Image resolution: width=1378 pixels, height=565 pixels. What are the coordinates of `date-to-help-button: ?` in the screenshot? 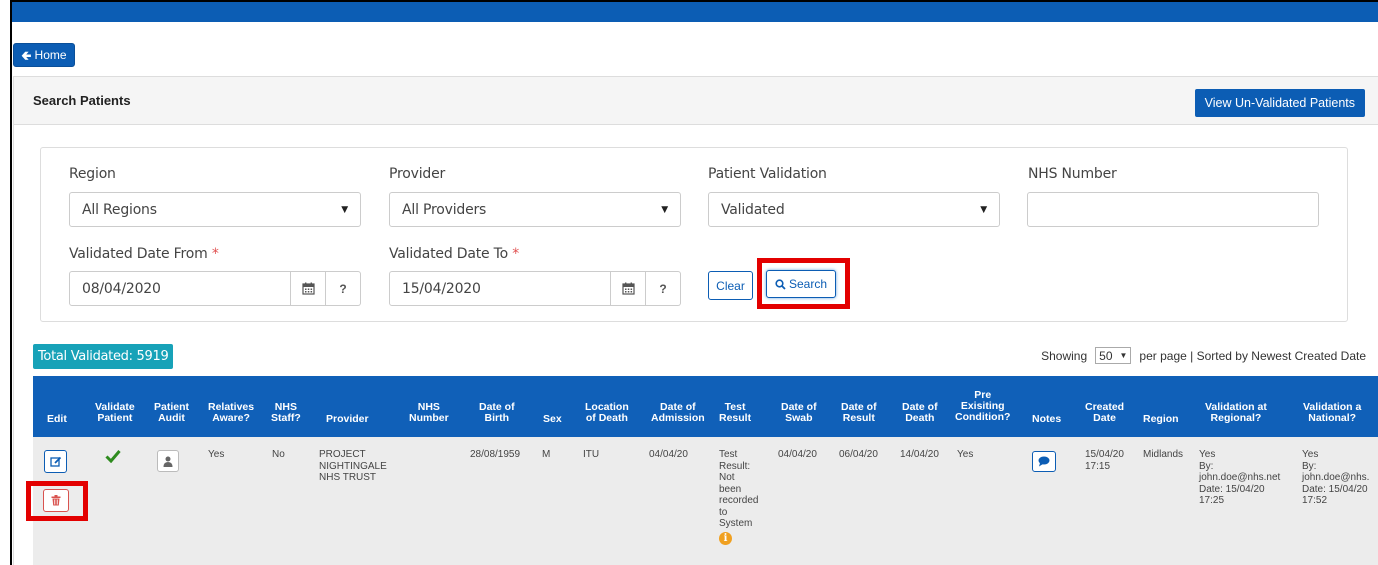 It's located at (663, 288).